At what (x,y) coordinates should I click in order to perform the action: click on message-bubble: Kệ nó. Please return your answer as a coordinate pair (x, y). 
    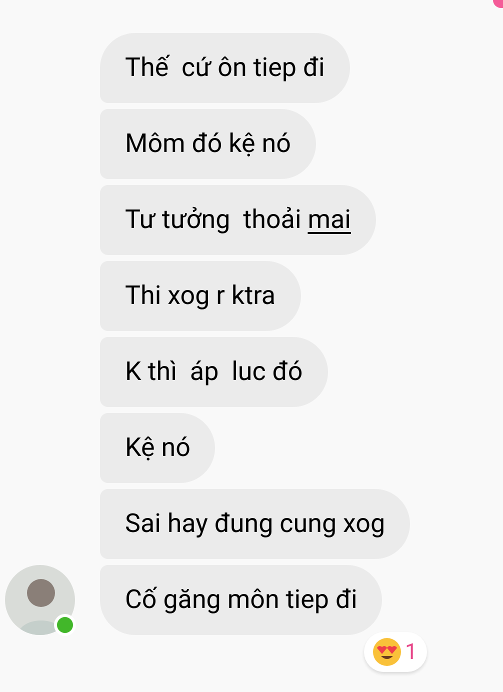
    Looking at the image, I should click on (158, 448).